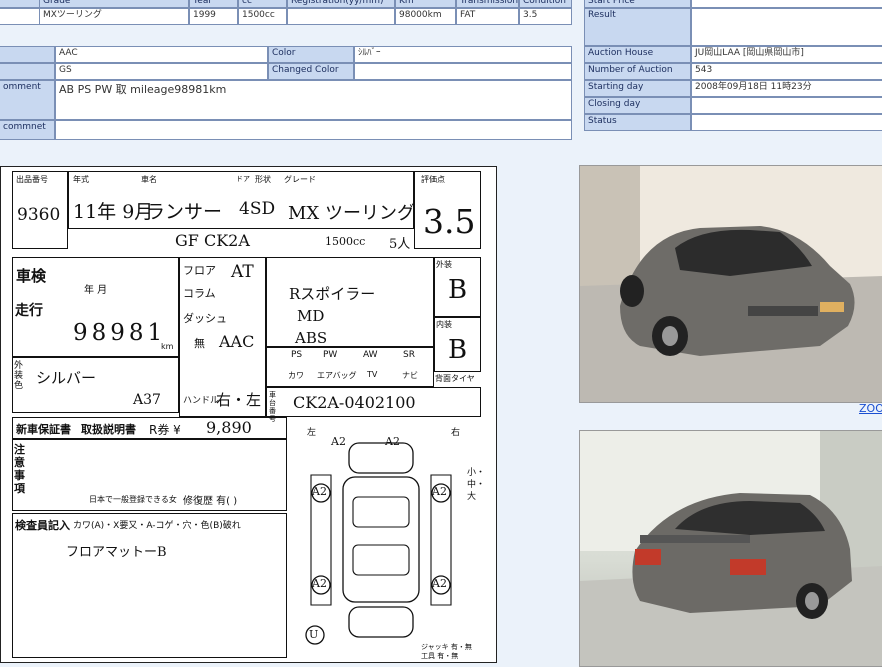 This screenshot has width=882, height=667. Describe the element at coordinates (409, 355) in the screenshot. I see `equip-sr: SR` at that location.